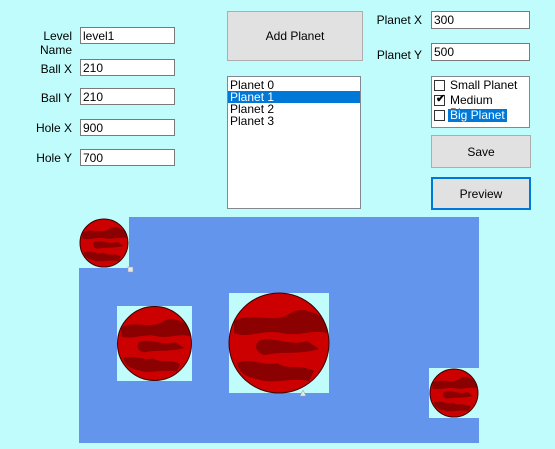 Image resolution: width=555 pixels, height=449 pixels. What do you see at coordinates (130, 269) in the screenshot?
I see `ball-marker` at bounding box center [130, 269].